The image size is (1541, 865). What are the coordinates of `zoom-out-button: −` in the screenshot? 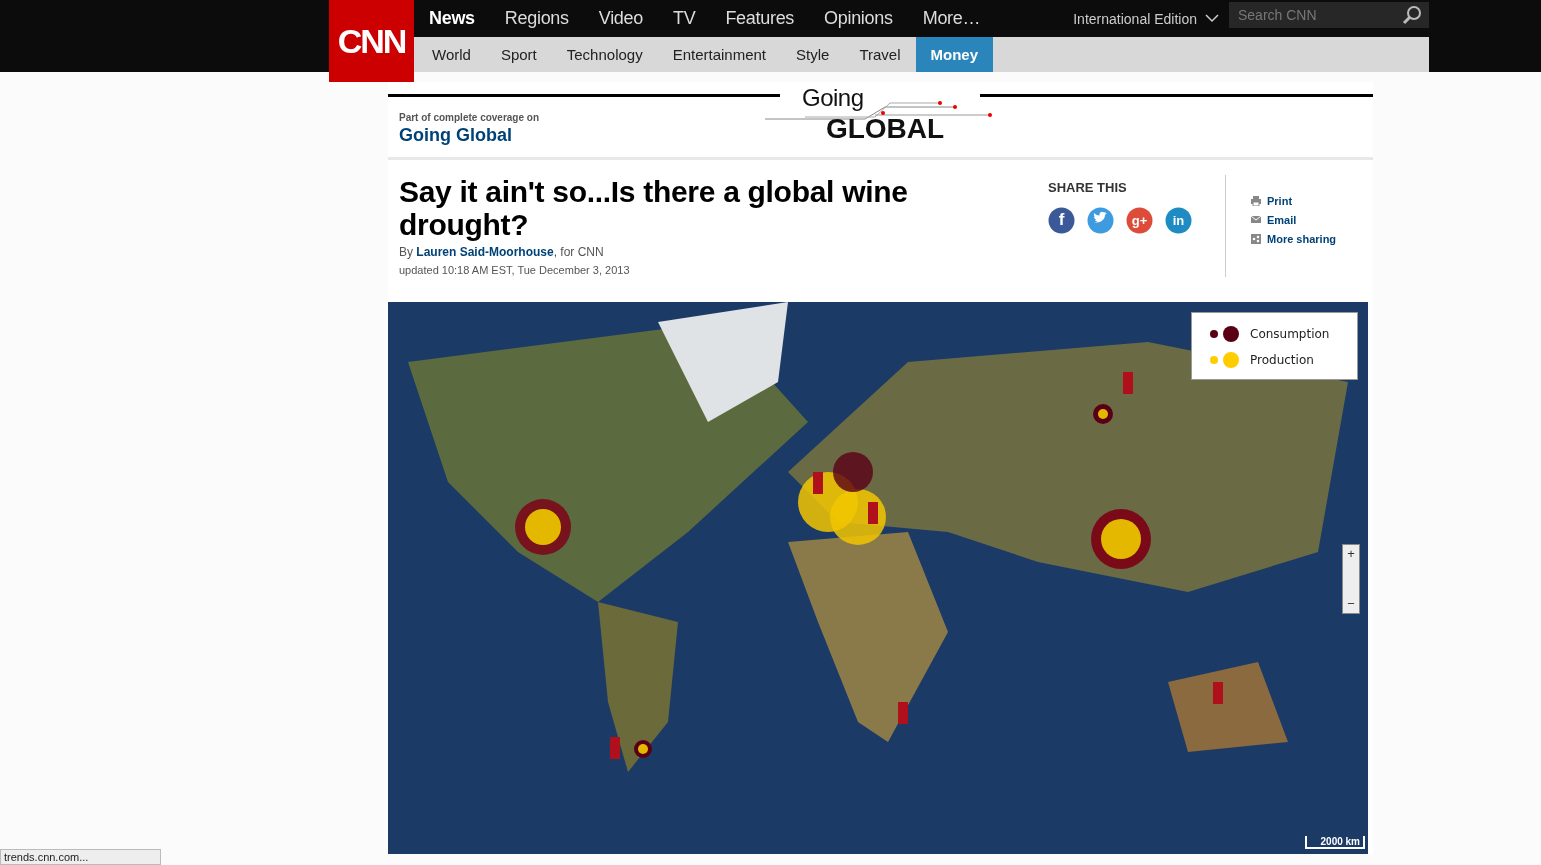 It's located at (1351, 604).